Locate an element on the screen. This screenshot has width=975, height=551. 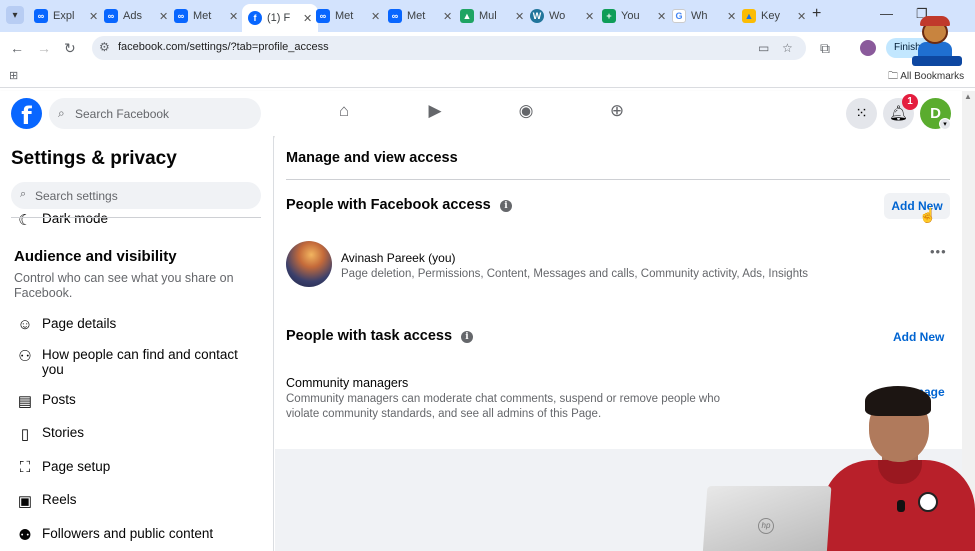
browser-tab-active: f (1) F ✕ is located at coordinates (280, 18).